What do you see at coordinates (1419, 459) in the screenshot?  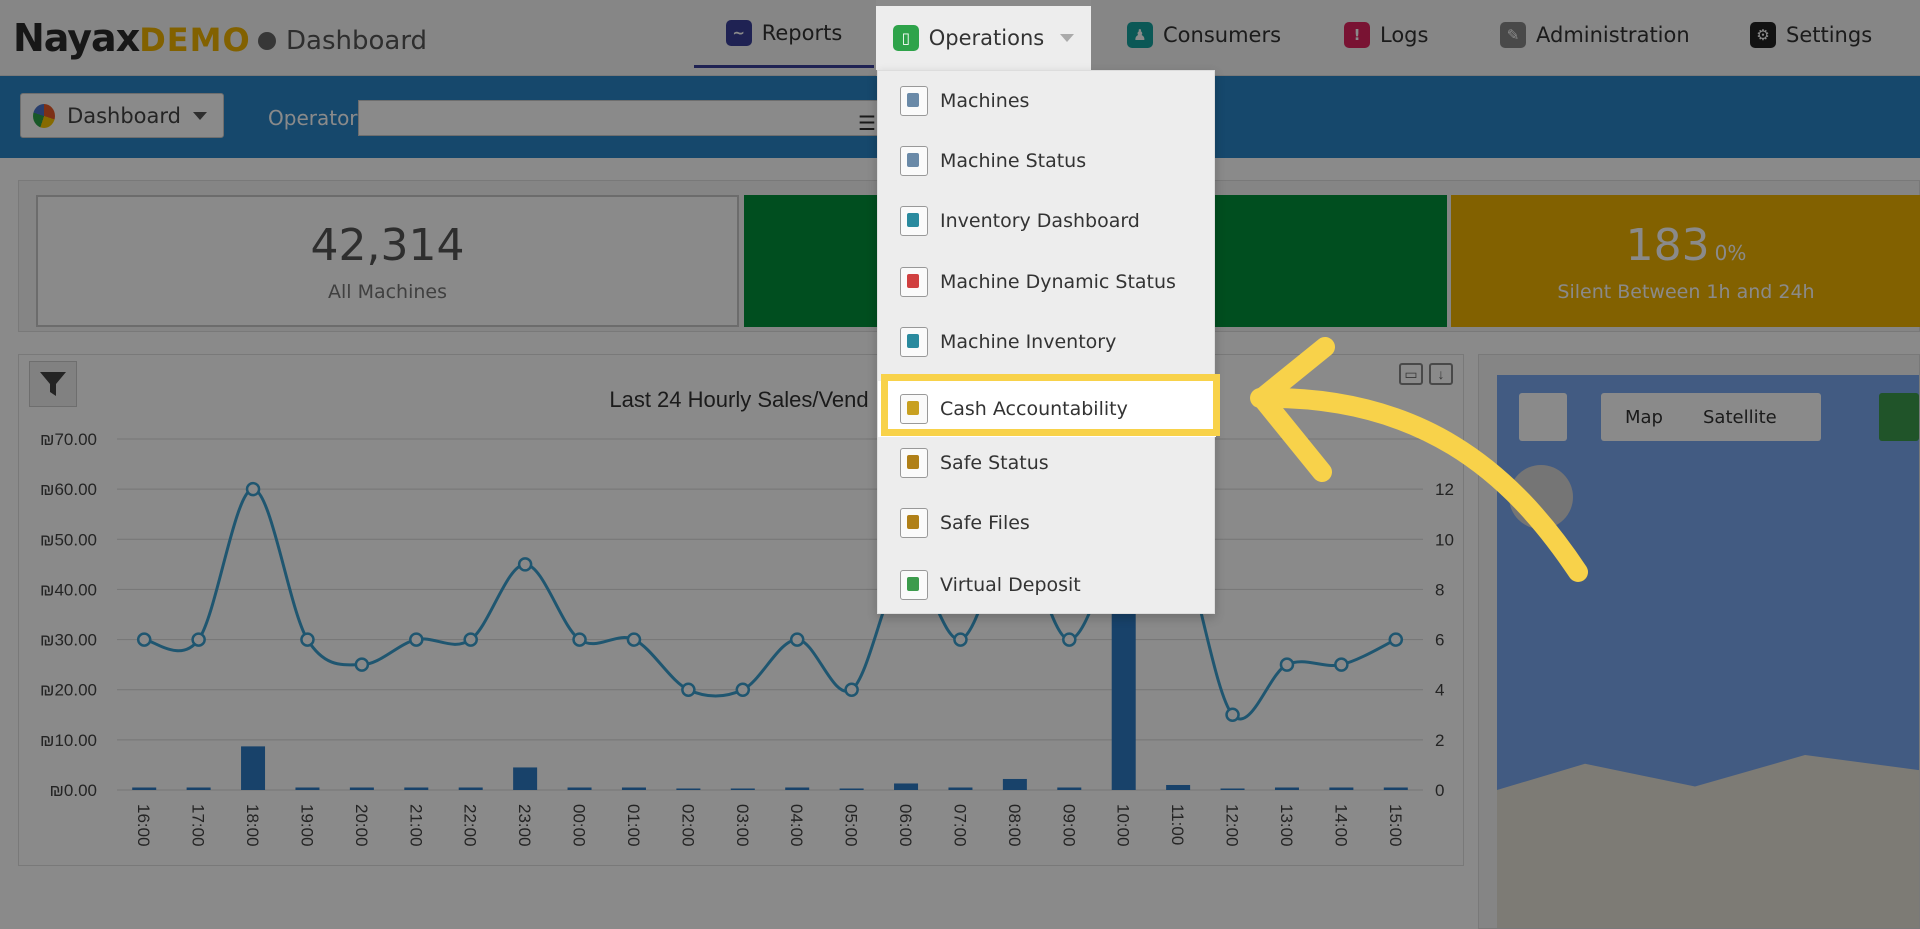 I see `pointer-arrow-icon` at bounding box center [1419, 459].